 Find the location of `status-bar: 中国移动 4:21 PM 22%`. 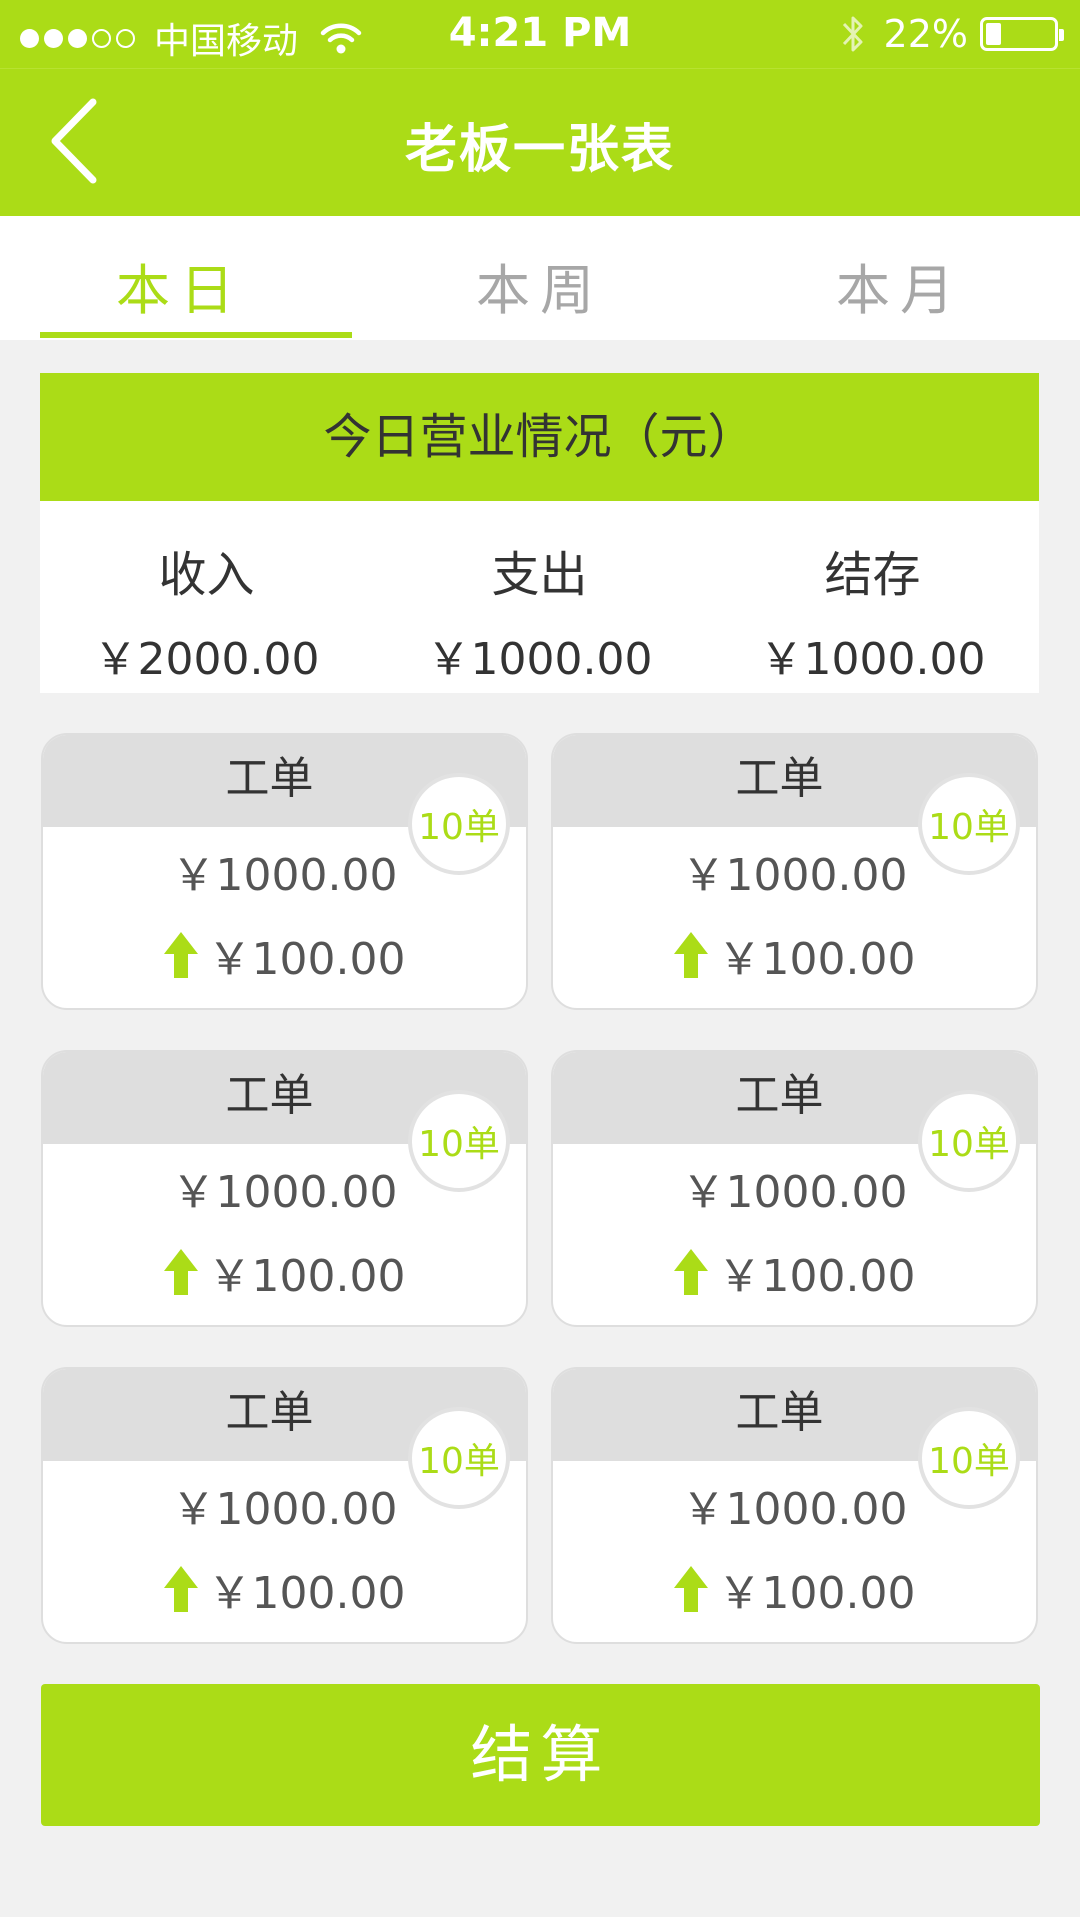

status-bar: 中国移动 4:21 PM 22% is located at coordinates (540, 34).